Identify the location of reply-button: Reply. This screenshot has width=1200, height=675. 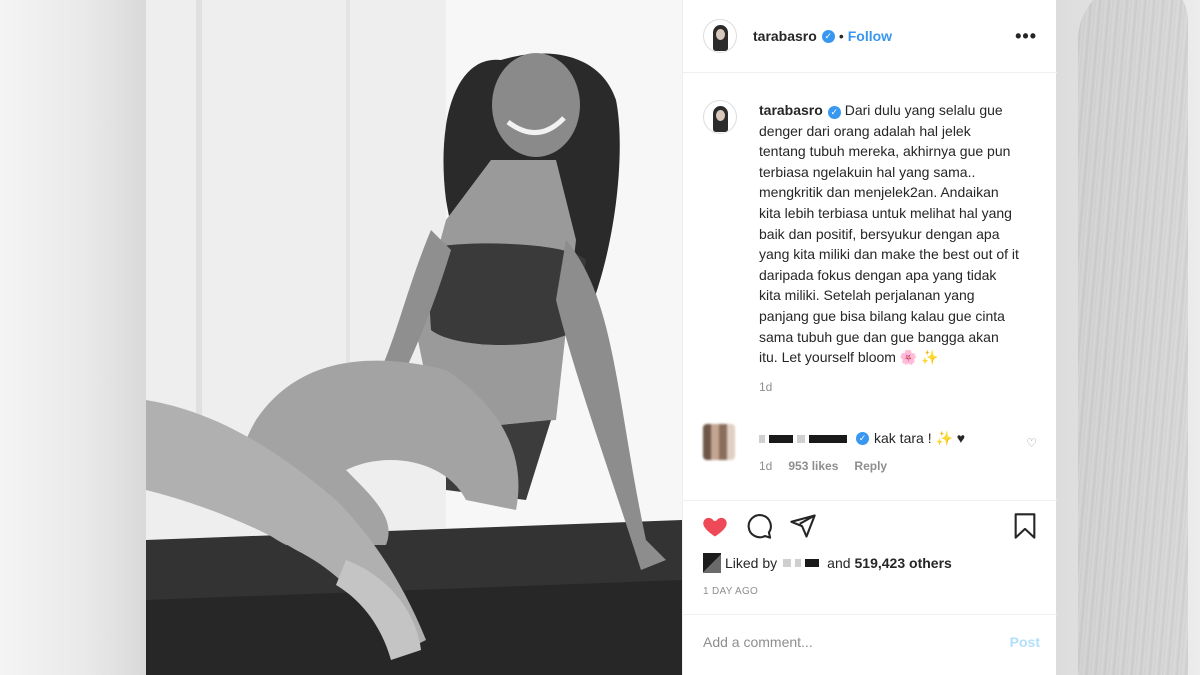
(870, 466).